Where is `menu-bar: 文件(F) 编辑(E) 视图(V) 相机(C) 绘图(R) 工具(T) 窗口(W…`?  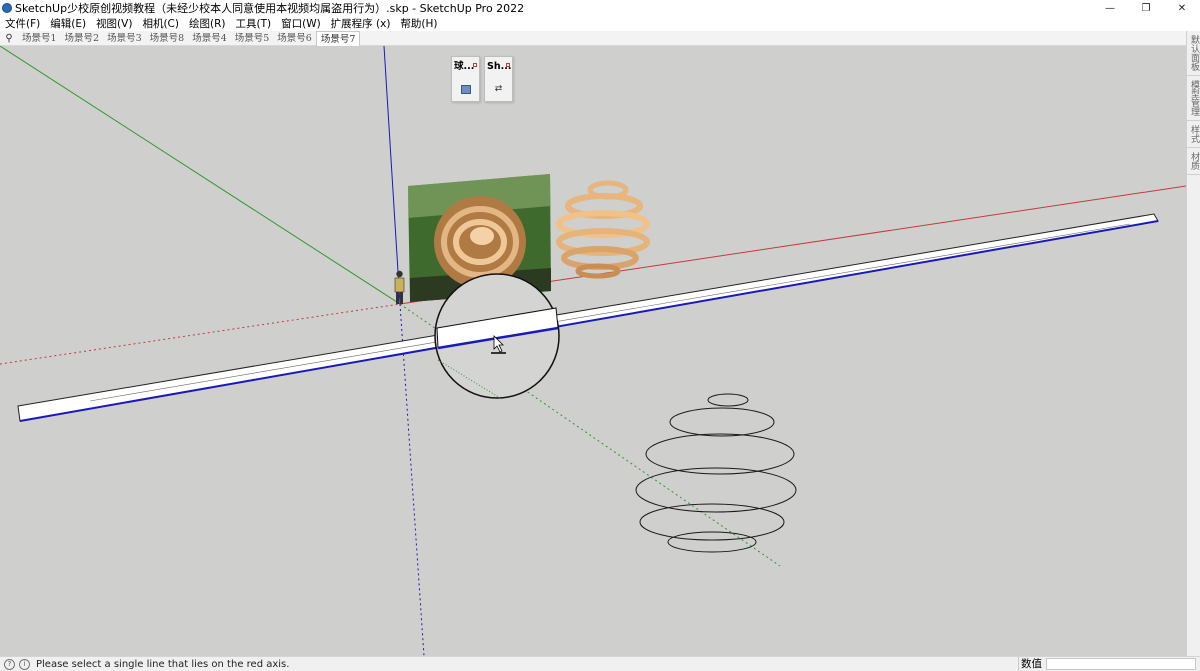
menu-bar: 文件(F) 编辑(E) 视图(V) 相机(C) 绘图(R) 工具(T) 窗口(W… is located at coordinates (600, 23).